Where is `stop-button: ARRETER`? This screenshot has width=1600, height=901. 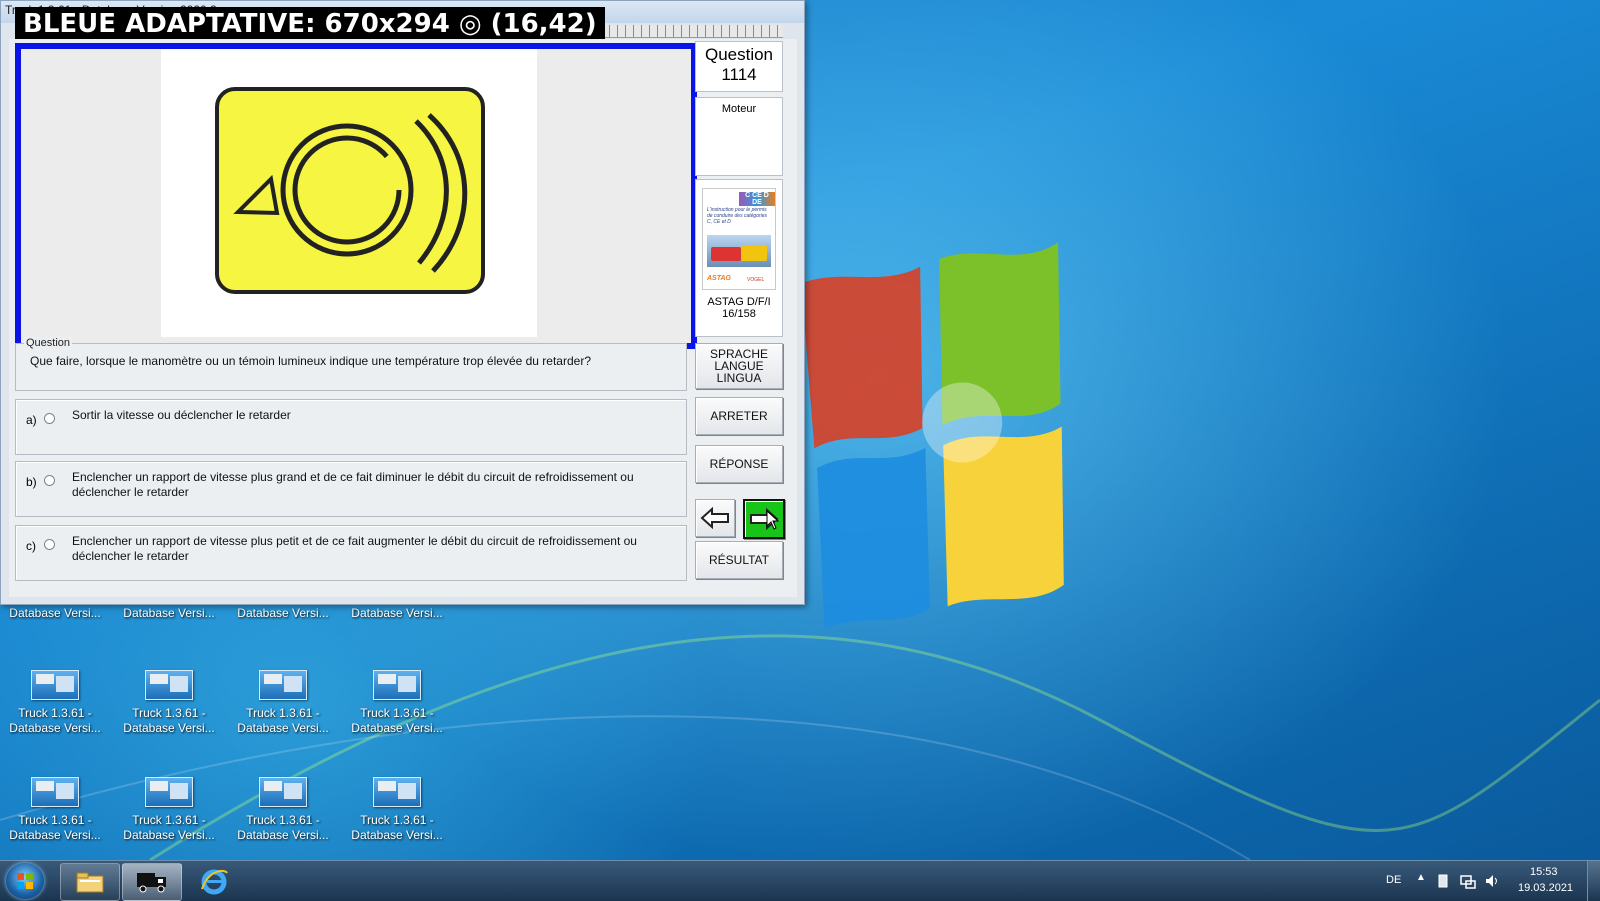
stop-button: ARRETER is located at coordinates (739, 416).